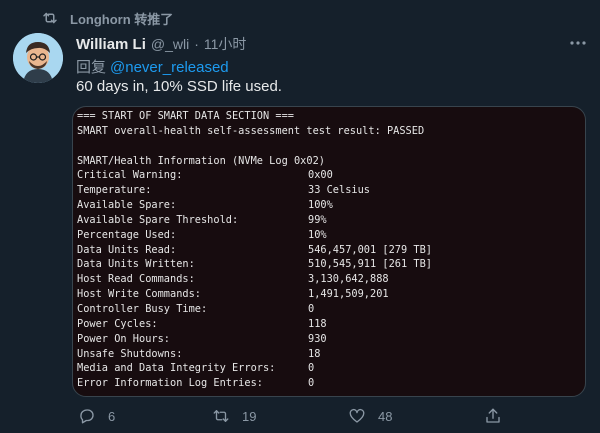  What do you see at coordinates (385, 416) in the screenshot?
I see `like-count: 48` at bounding box center [385, 416].